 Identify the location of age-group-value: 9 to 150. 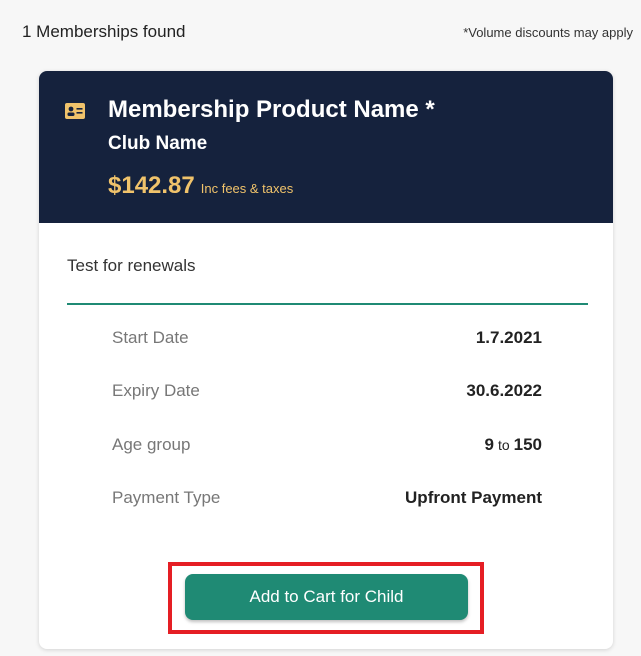
(513, 445).